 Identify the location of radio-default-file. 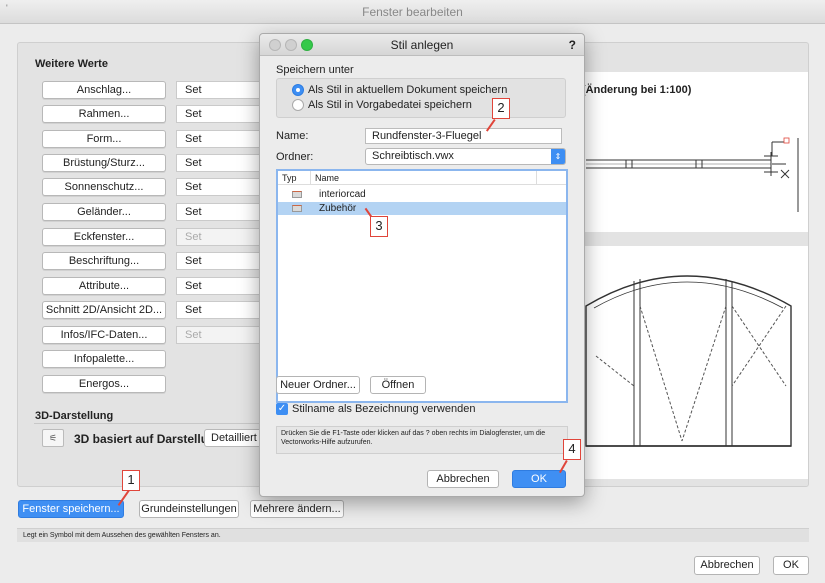
(298, 105).